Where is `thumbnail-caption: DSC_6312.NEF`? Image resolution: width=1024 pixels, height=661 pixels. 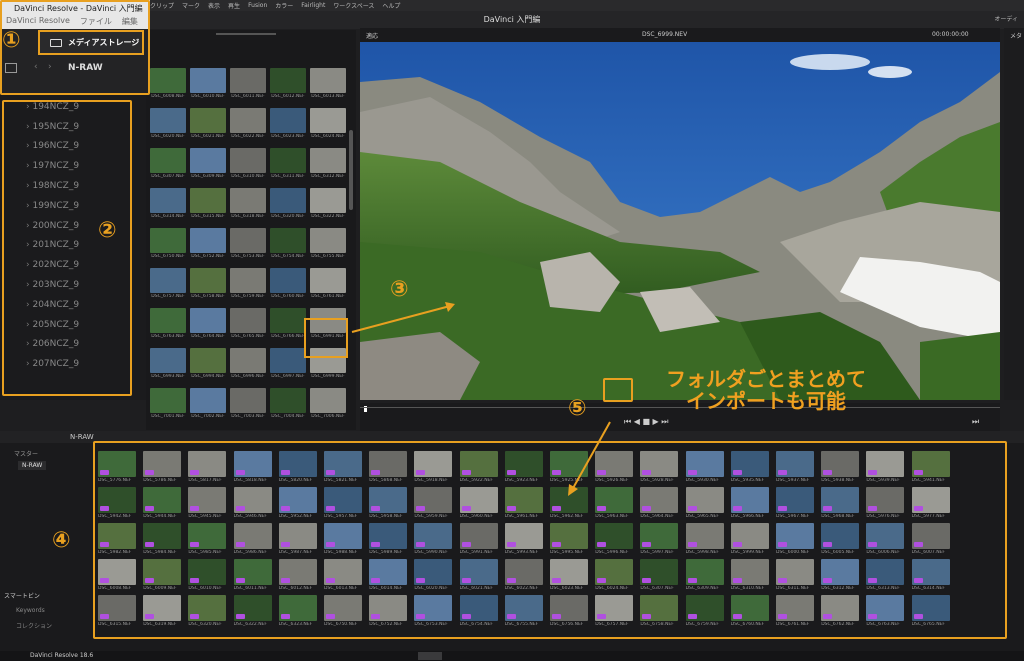
thumbnail-caption: DSC_6312.NEF is located at coordinates (328, 176).